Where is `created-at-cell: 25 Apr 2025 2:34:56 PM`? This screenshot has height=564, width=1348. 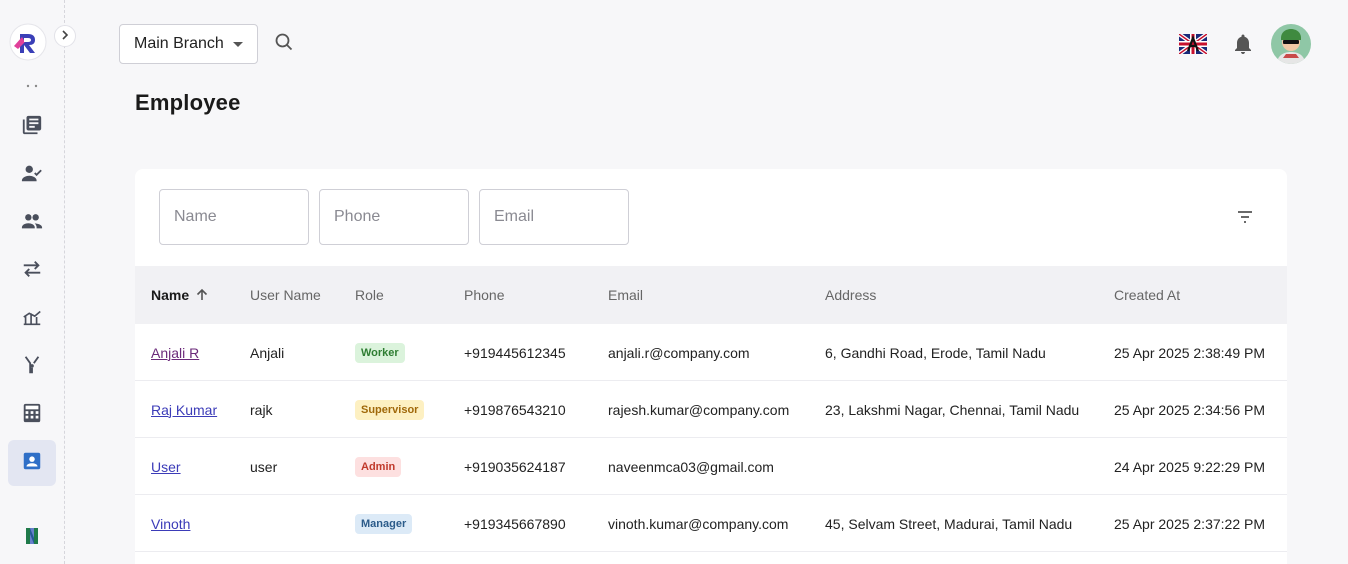 created-at-cell: 25 Apr 2025 2:34:56 PM is located at coordinates (1189, 409).